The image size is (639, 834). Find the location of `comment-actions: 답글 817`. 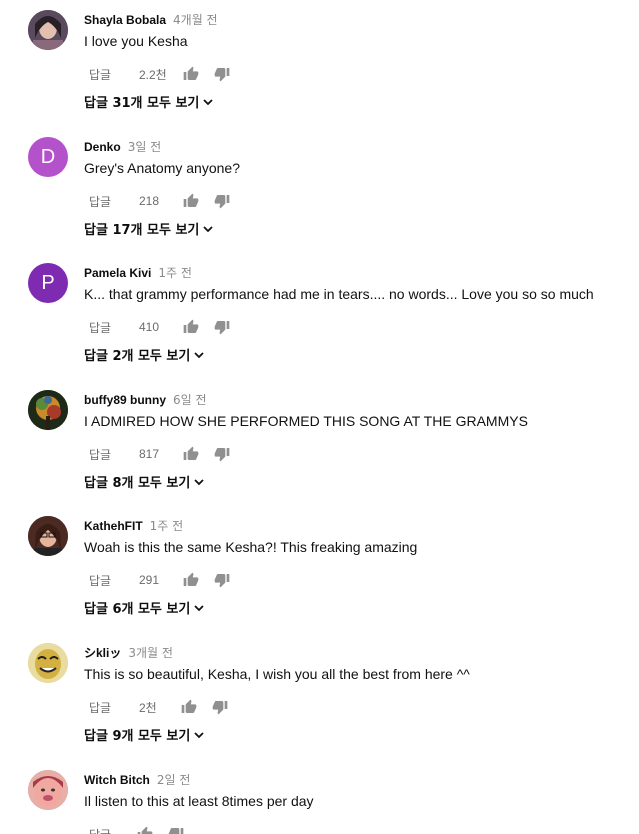

comment-actions: 답글 817 is located at coordinates (159, 454).